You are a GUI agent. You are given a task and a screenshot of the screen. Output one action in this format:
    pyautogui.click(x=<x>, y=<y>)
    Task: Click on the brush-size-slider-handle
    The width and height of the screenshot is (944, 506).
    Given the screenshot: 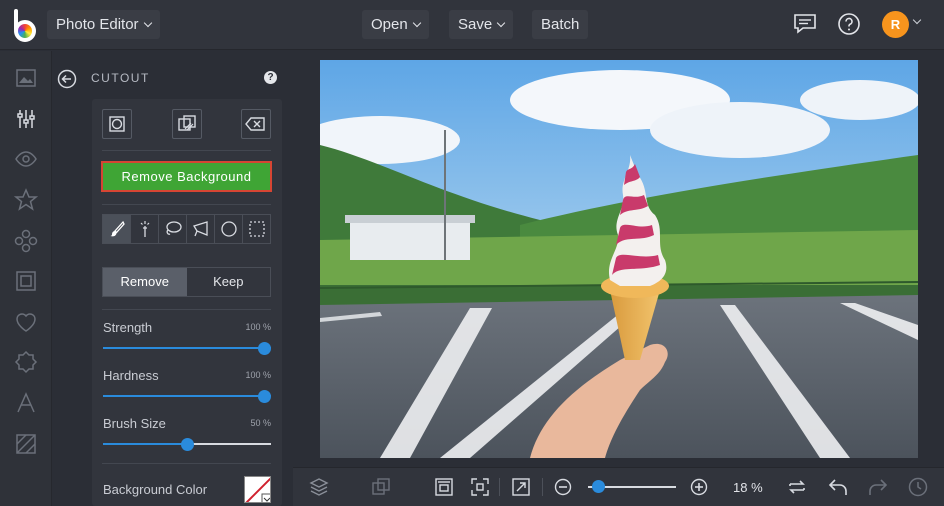 What is the action you would take?
    pyautogui.click(x=187, y=444)
    